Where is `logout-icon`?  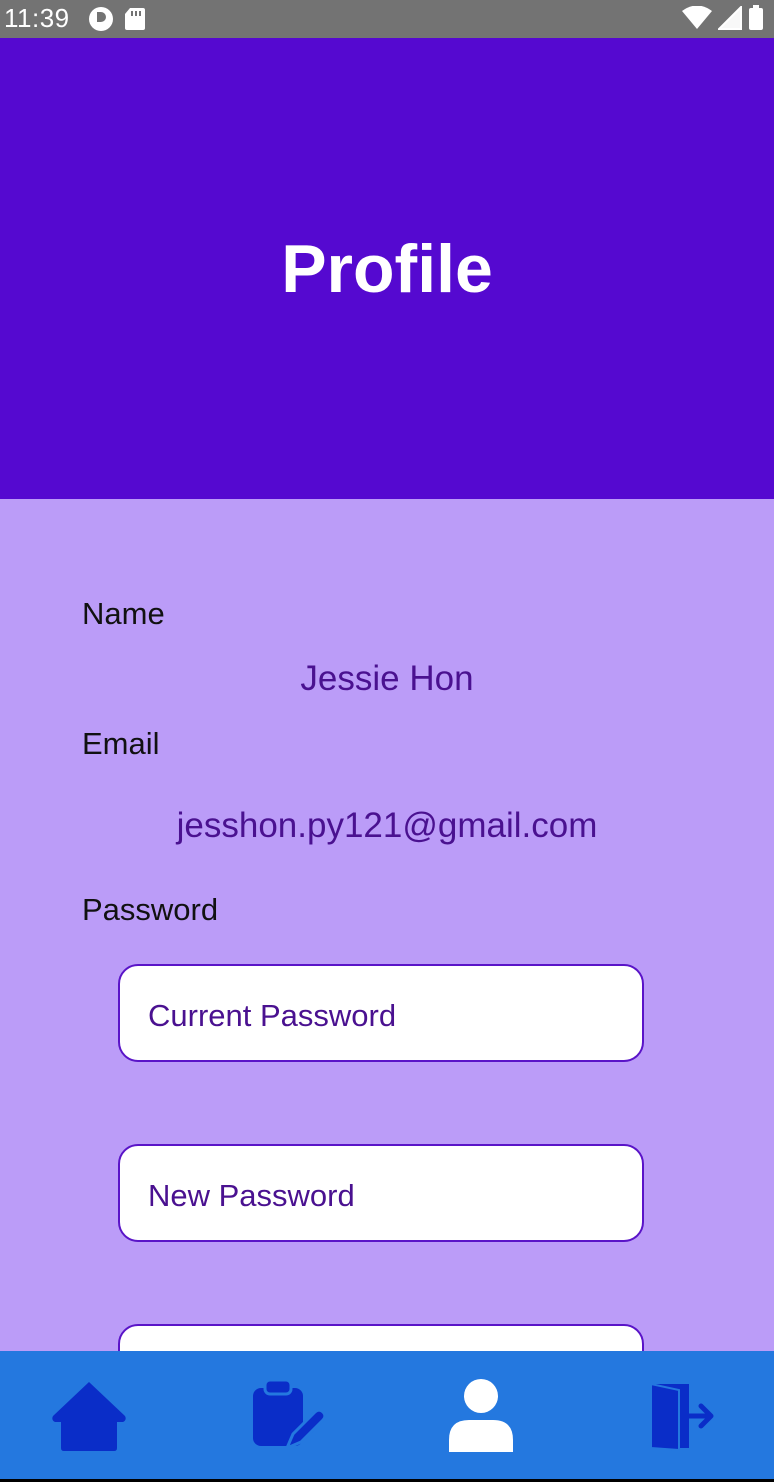
logout-icon is located at coordinates (677, 1418).